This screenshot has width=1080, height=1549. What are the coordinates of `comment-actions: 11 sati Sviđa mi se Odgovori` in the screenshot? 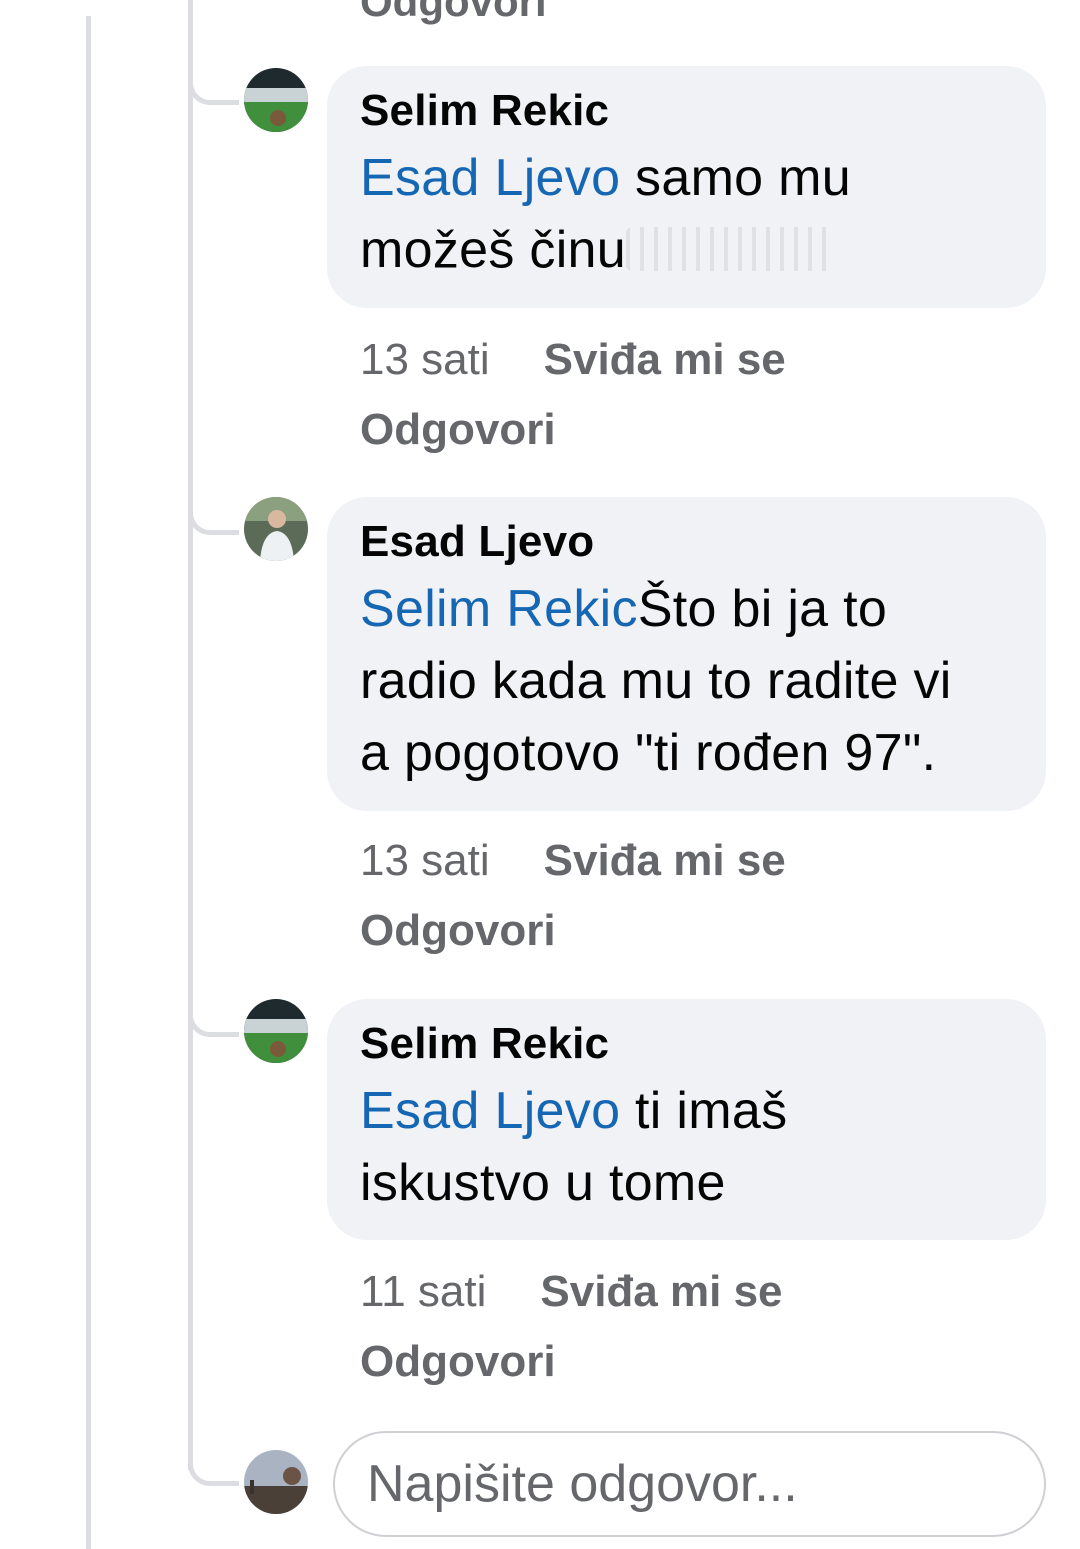 It's located at (640, 1327).